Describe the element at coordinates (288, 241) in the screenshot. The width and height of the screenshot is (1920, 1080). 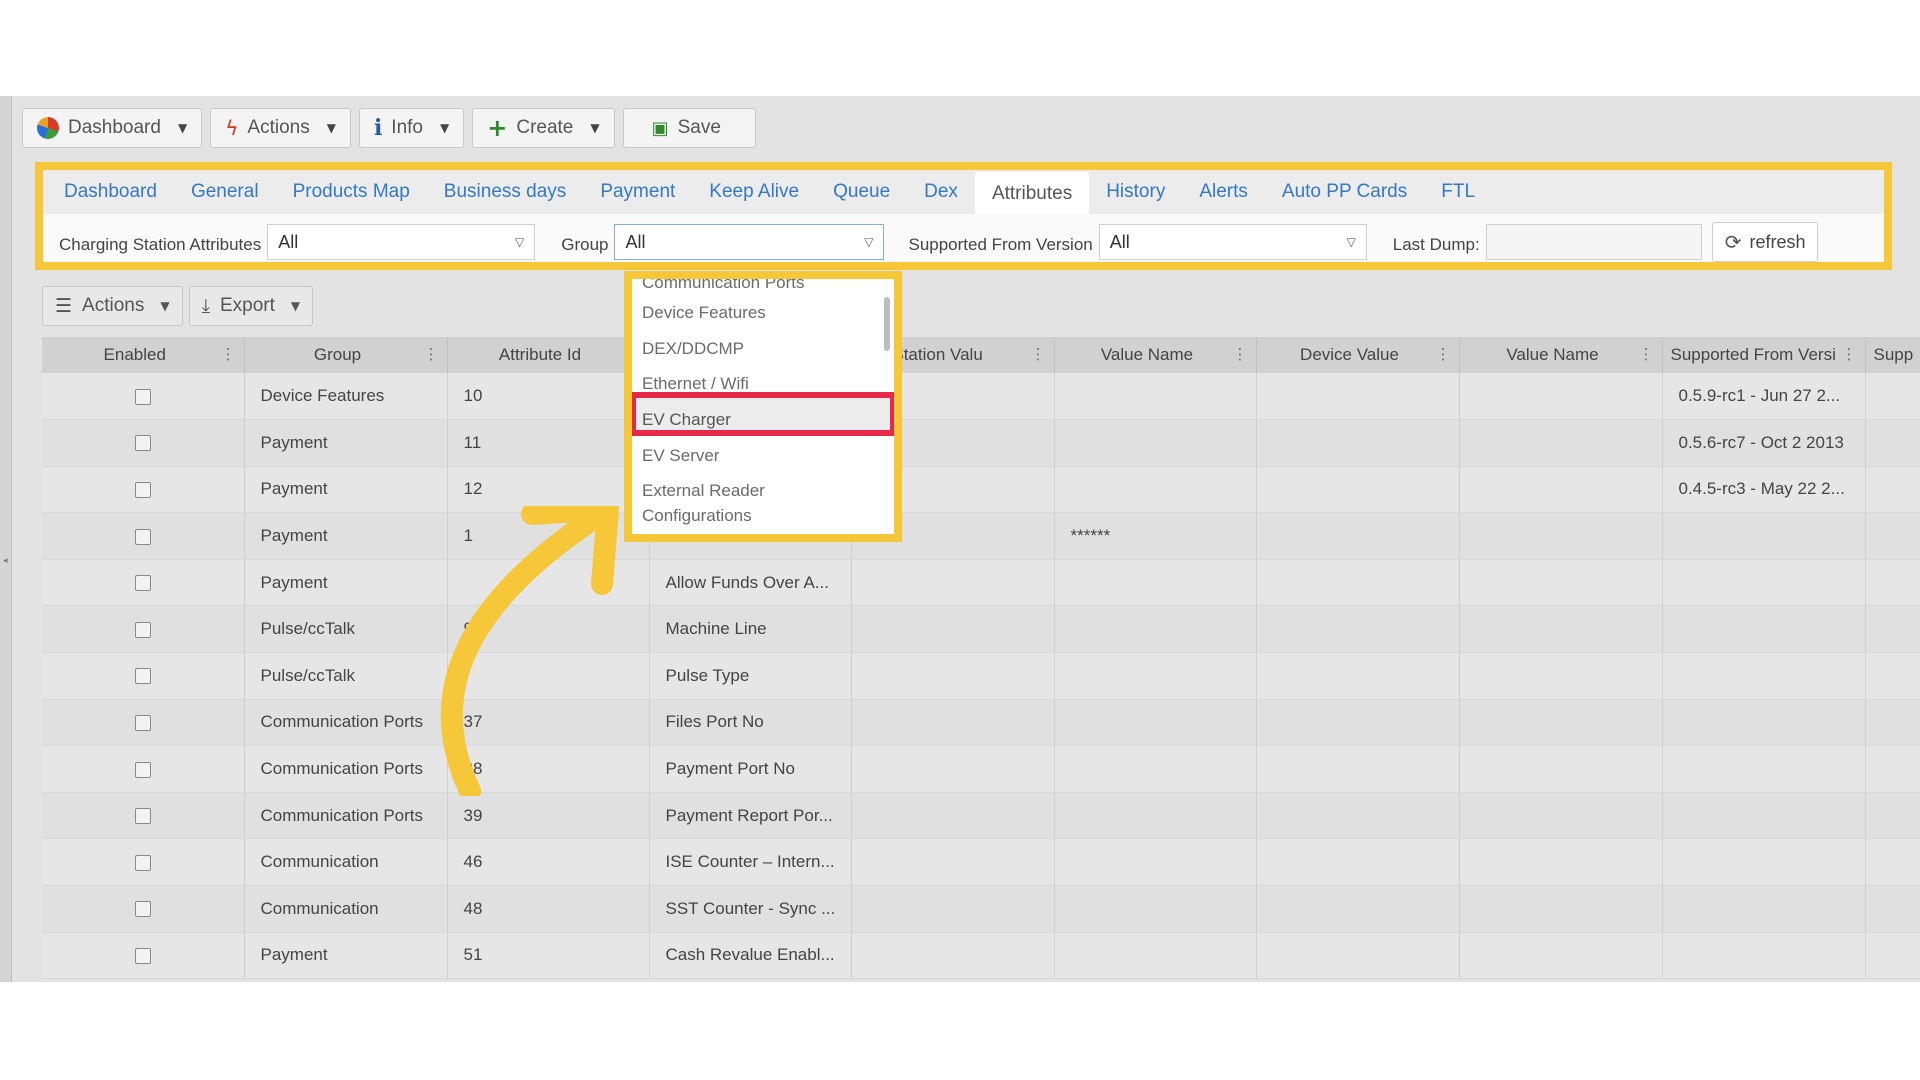
I see `attributes-filter-value: All` at that location.